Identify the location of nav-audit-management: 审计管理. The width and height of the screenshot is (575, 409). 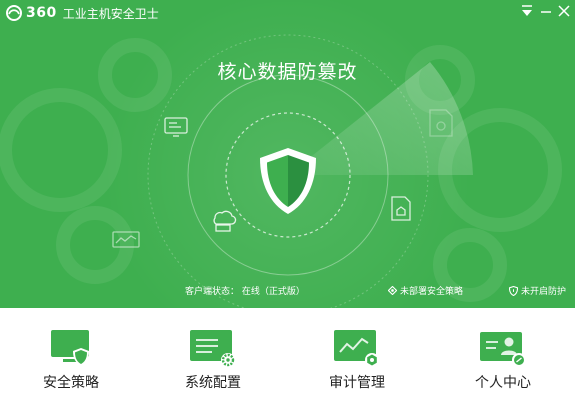
(357, 358).